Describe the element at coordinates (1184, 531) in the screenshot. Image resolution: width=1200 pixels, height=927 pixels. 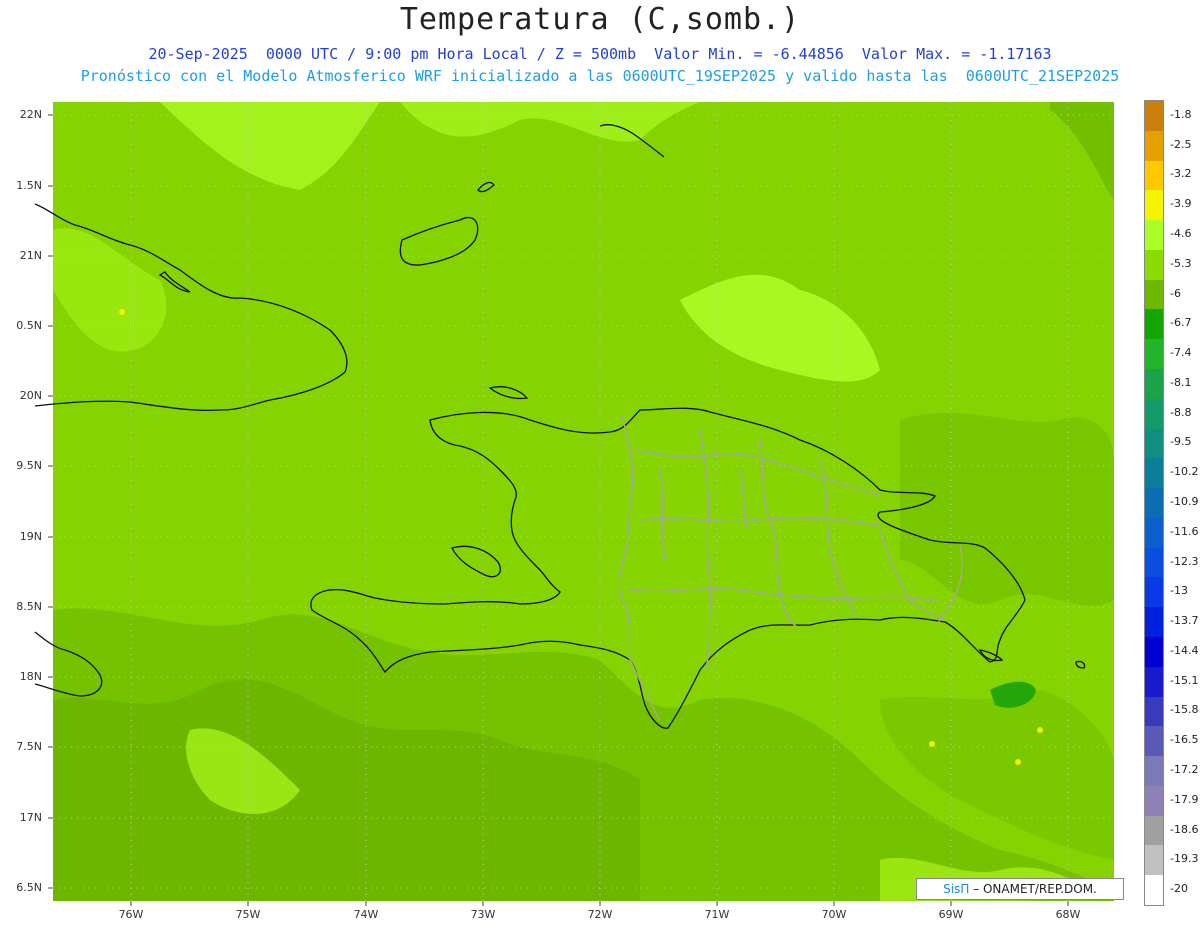
I see `legend-label: -11.6` at that location.